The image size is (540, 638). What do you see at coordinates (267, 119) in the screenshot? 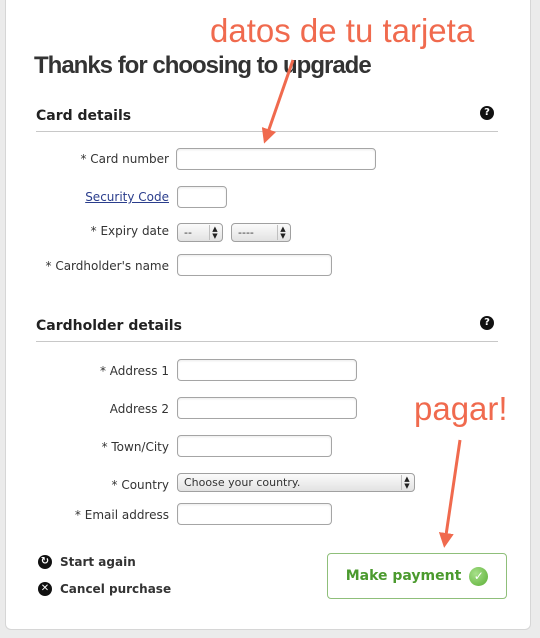
I see `card-details-header: Card details ?` at bounding box center [267, 119].